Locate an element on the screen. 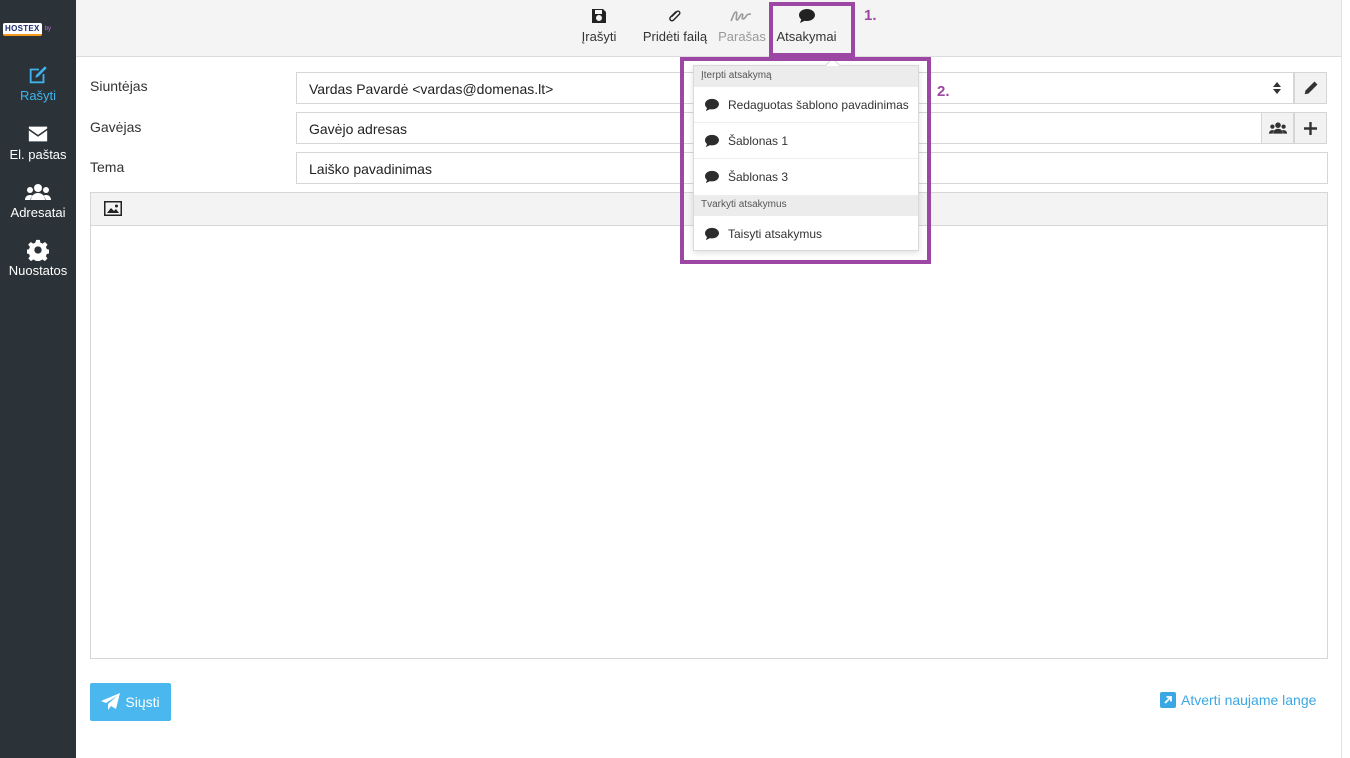 The width and height of the screenshot is (1350, 758). send-button: Siųsti is located at coordinates (130, 702).